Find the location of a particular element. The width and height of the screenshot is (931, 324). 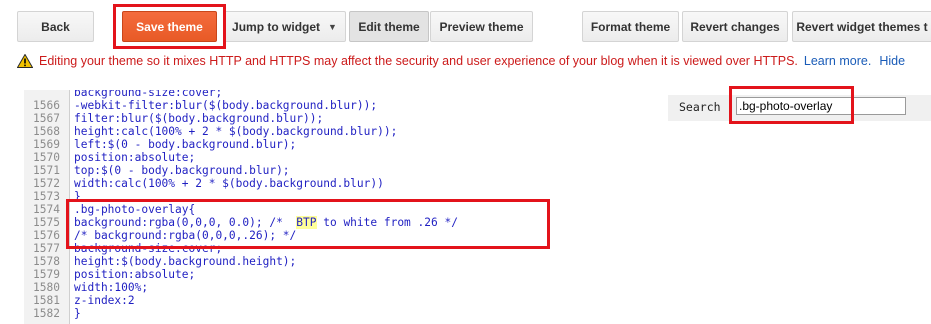

code-line: 1570 position:absolute; is located at coordinates (477, 157).